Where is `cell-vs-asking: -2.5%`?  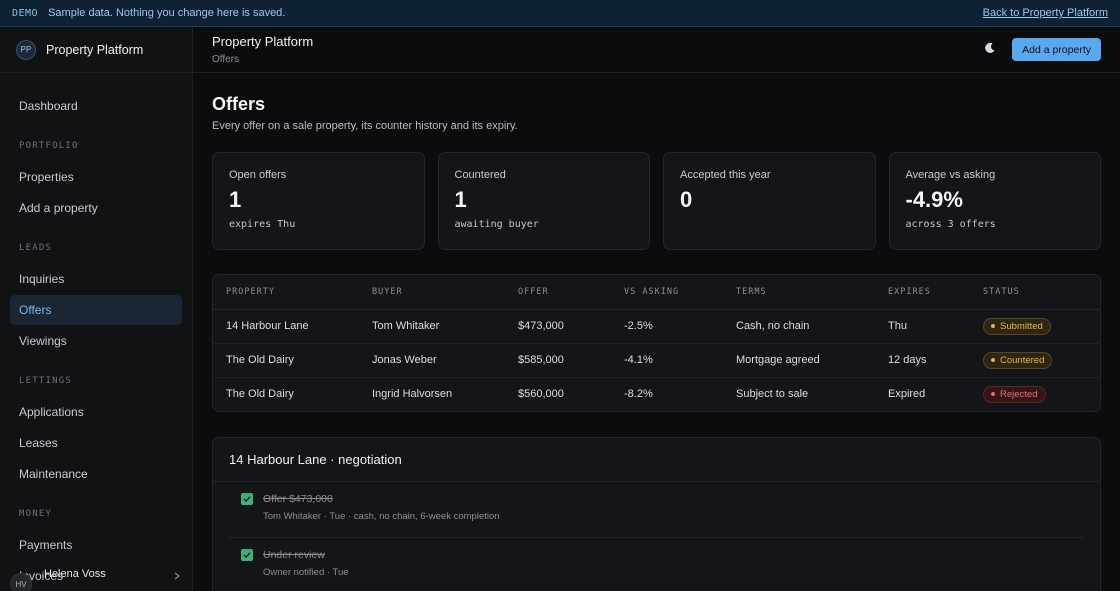
cell-vs-asking: -2.5% is located at coordinates (667, 326).